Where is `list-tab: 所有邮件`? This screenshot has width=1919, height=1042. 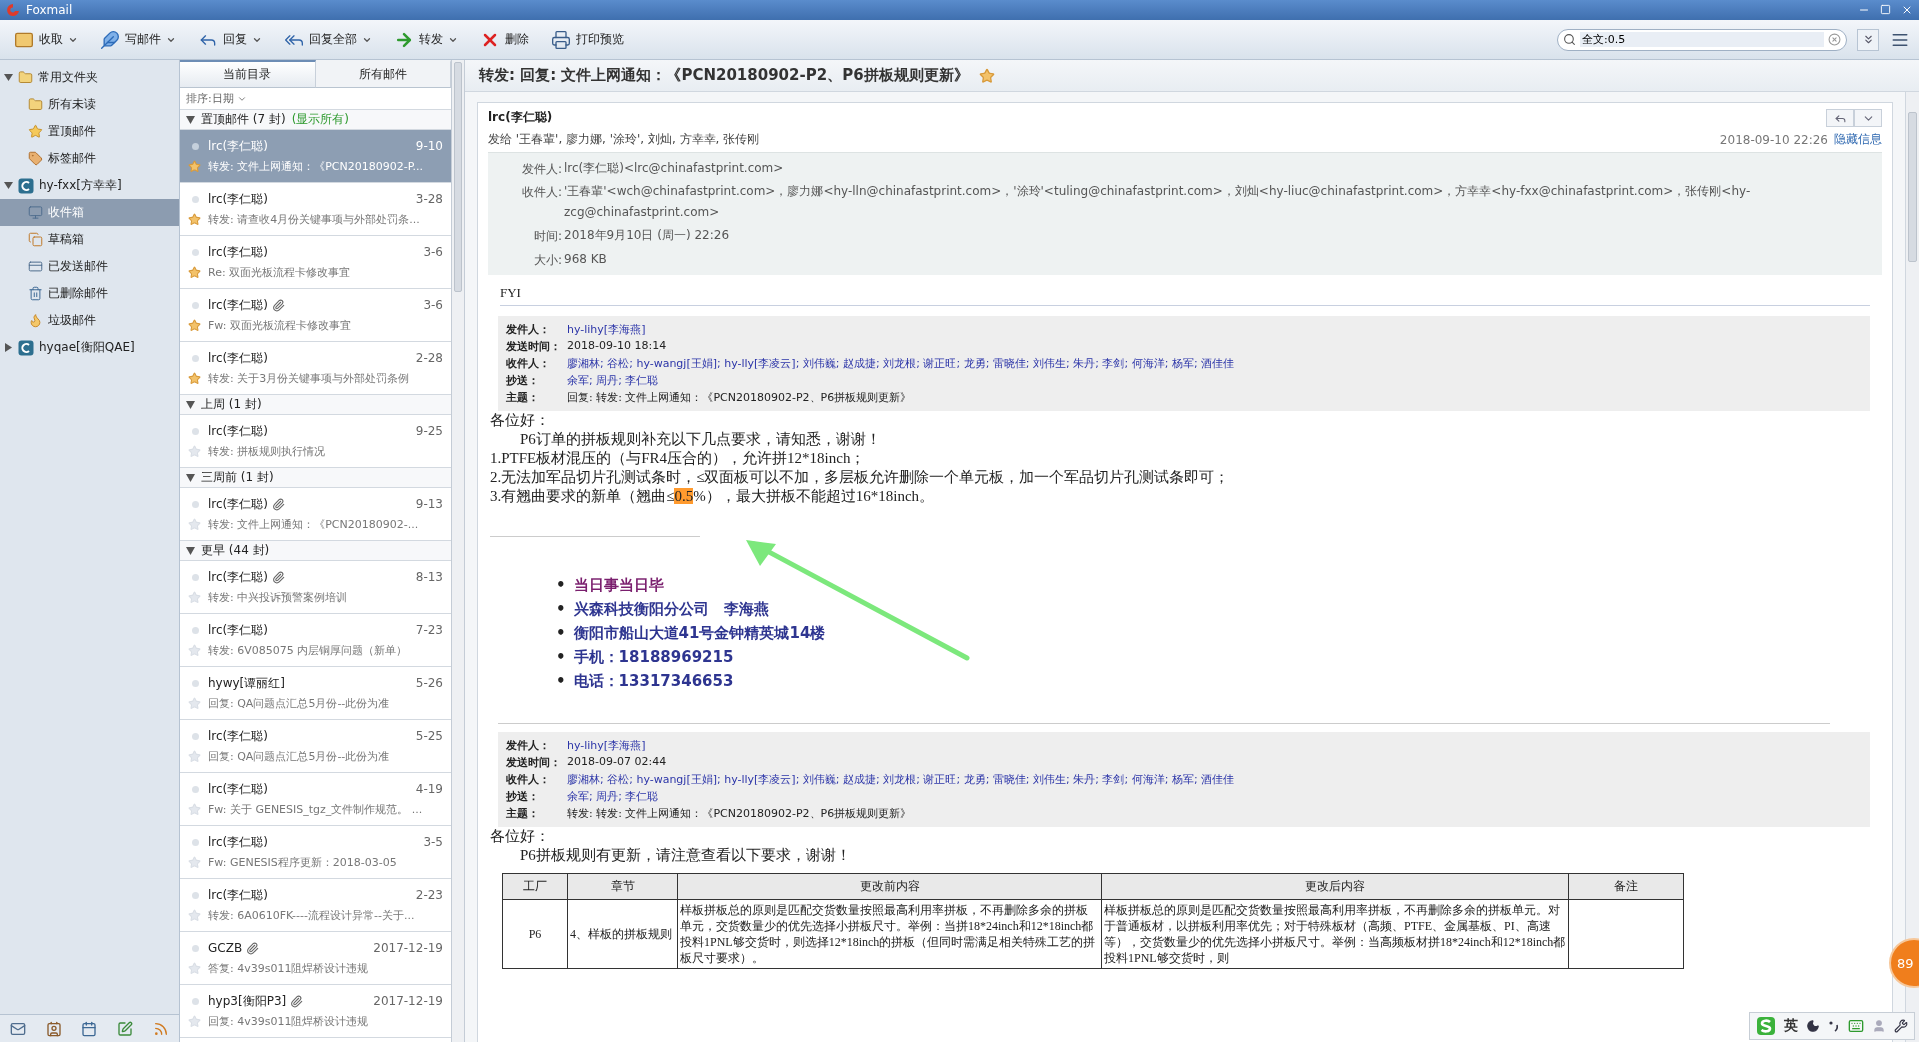
list-tab: 所有邮件 is located at coordinates (383, 74).